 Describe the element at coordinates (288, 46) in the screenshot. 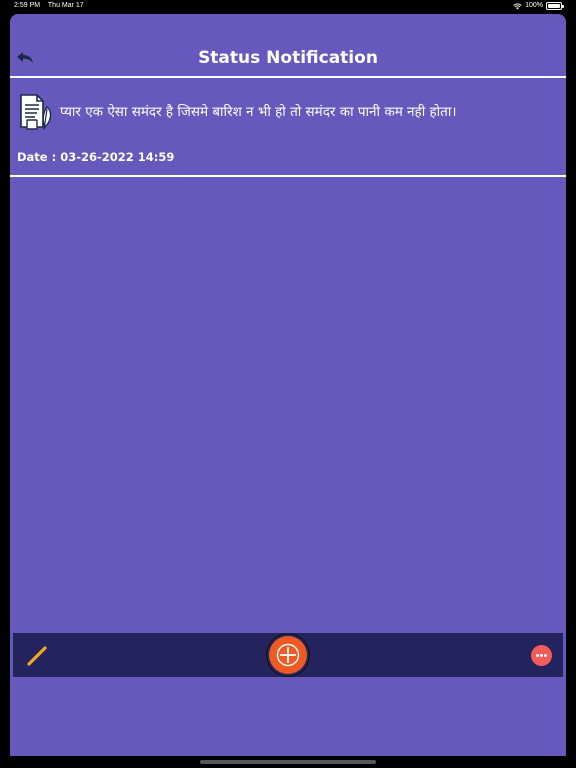

I see `nav-bar: Status Notification` at that location.